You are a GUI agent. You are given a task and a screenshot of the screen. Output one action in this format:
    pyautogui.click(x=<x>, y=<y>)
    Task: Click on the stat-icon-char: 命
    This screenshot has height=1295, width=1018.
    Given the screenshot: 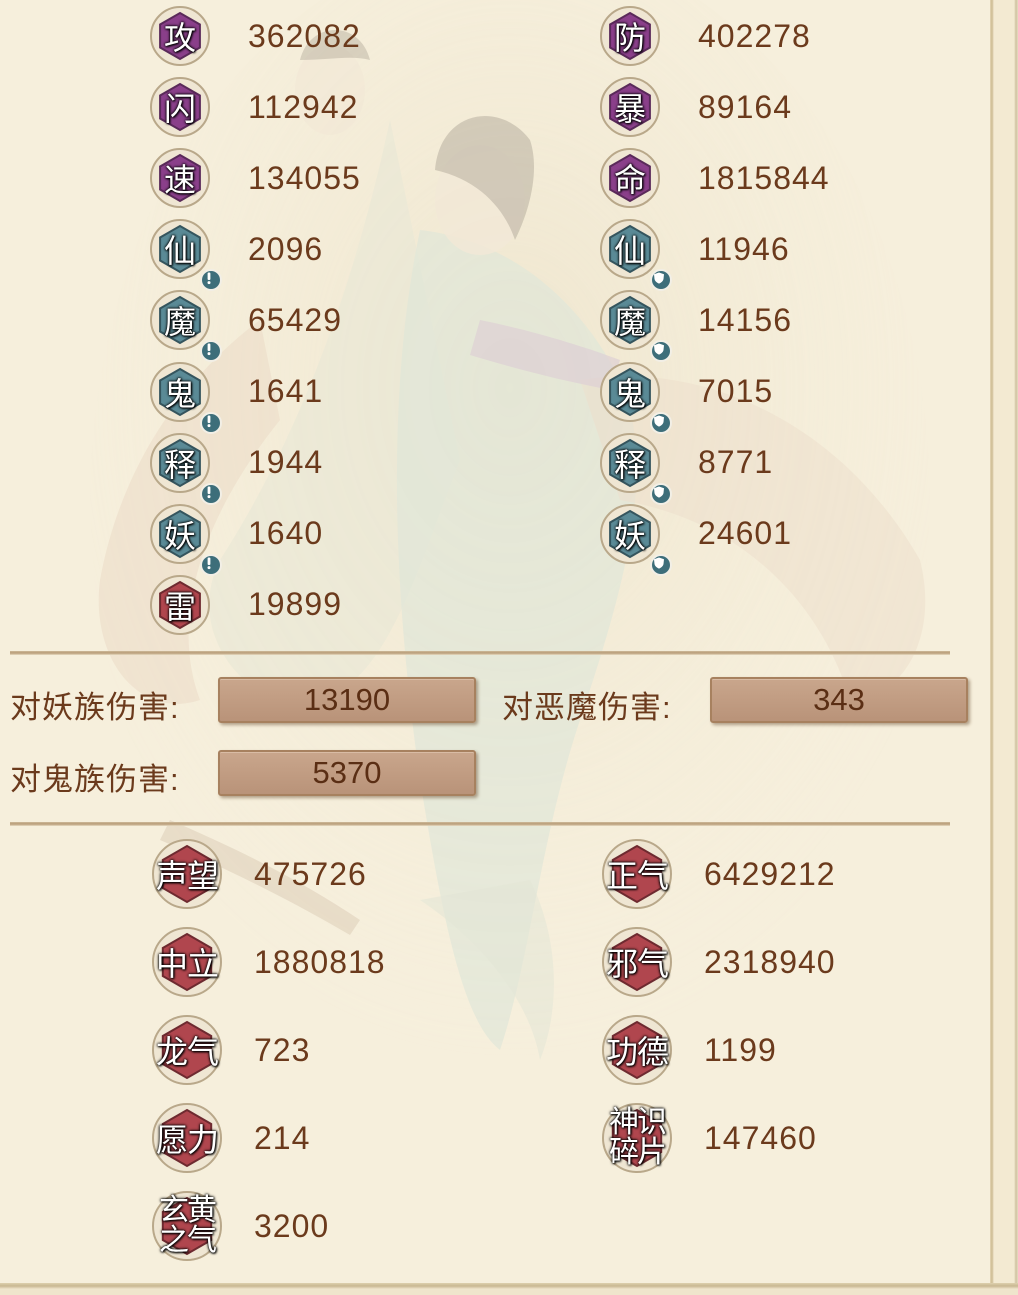 What is the action you would take?
    pyautogui.click(x=629, y=180)
    